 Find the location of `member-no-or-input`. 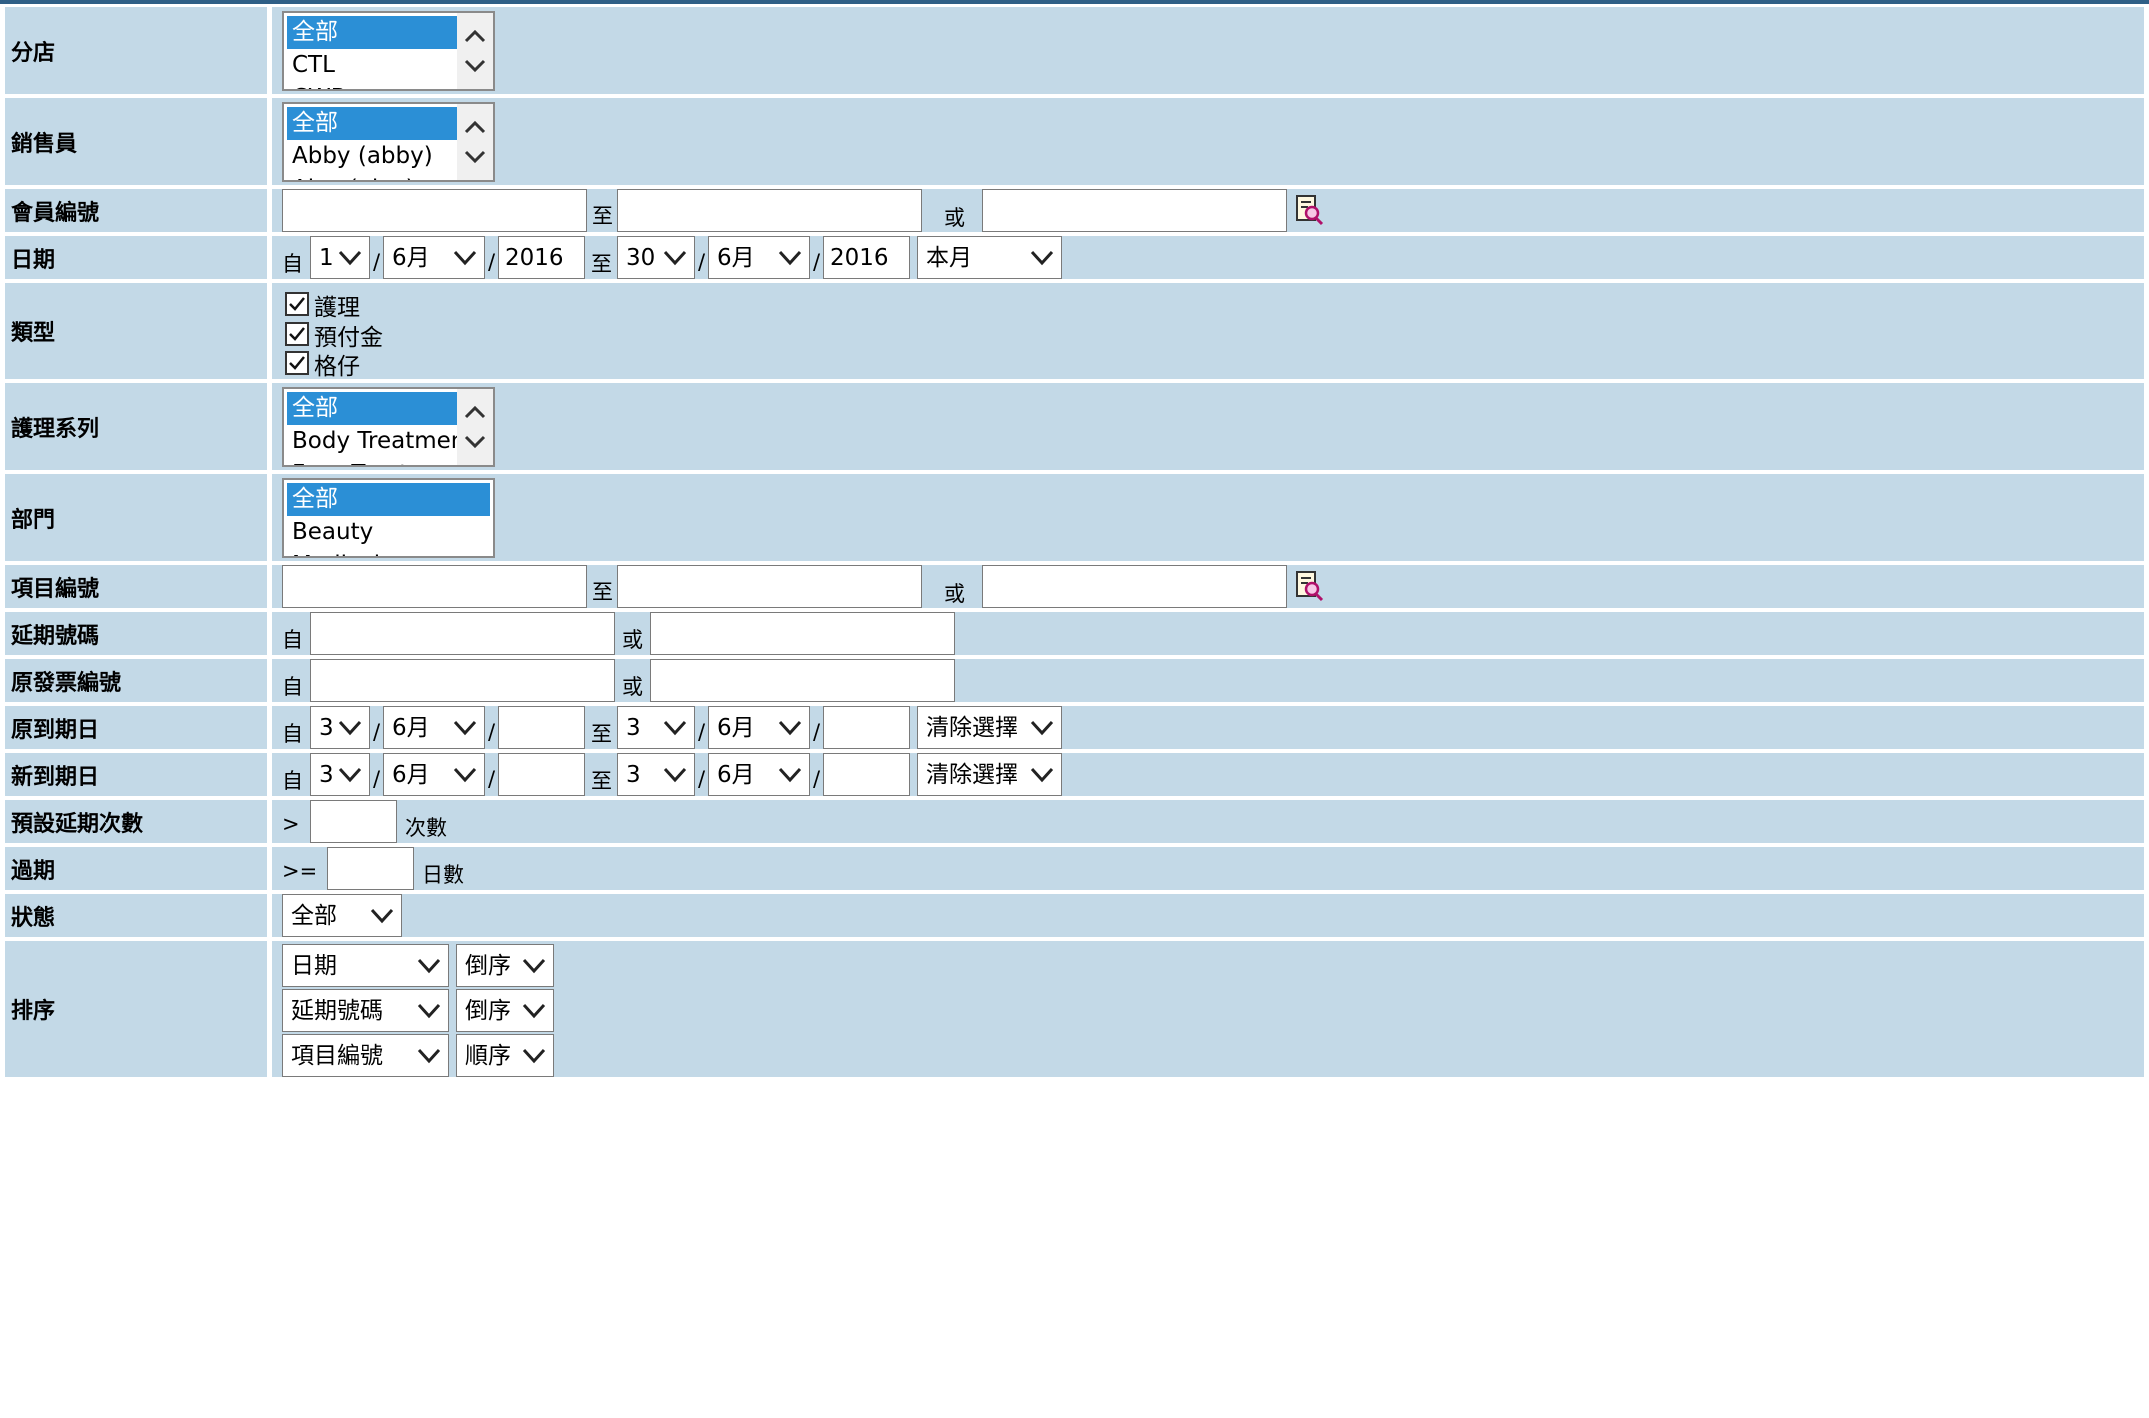

member-no-or-input is located at coordinates (1134, 210).